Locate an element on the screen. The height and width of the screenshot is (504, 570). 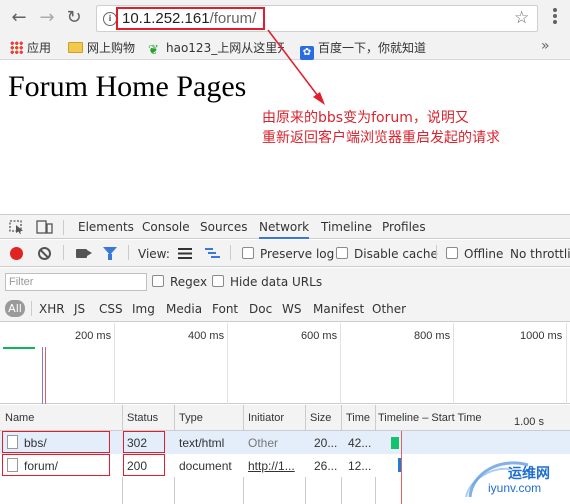
large-rows-icon is located at coordinates (185, 253).